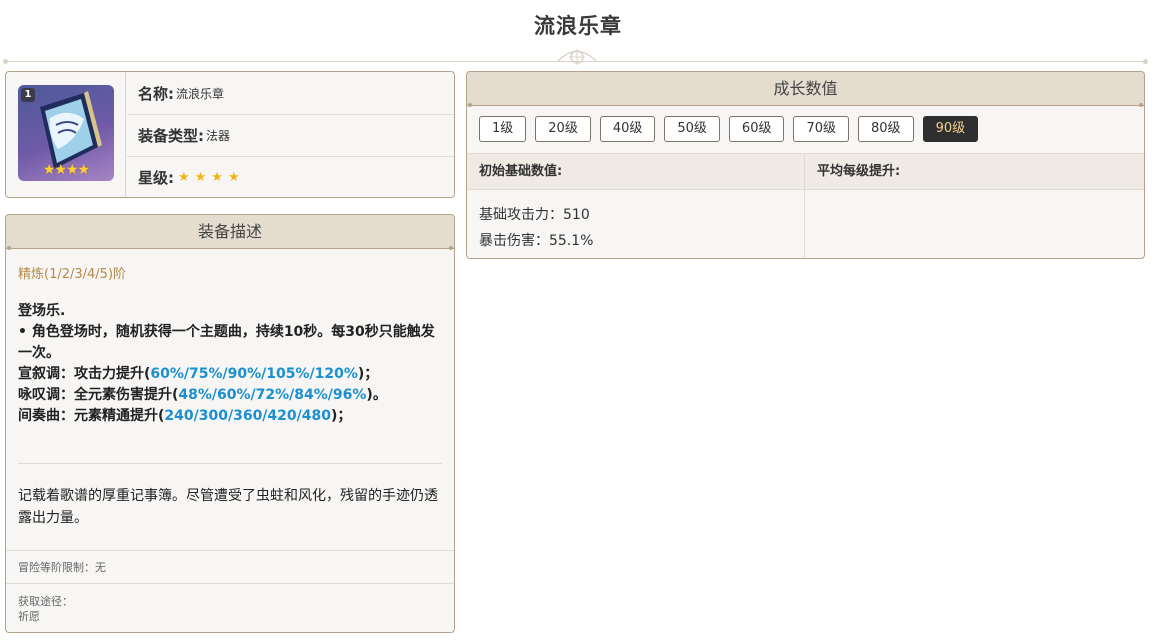 The image size is (1156, 642). I want to click on weapon-book-icon: 1 ★★★★, so click(66, 133).